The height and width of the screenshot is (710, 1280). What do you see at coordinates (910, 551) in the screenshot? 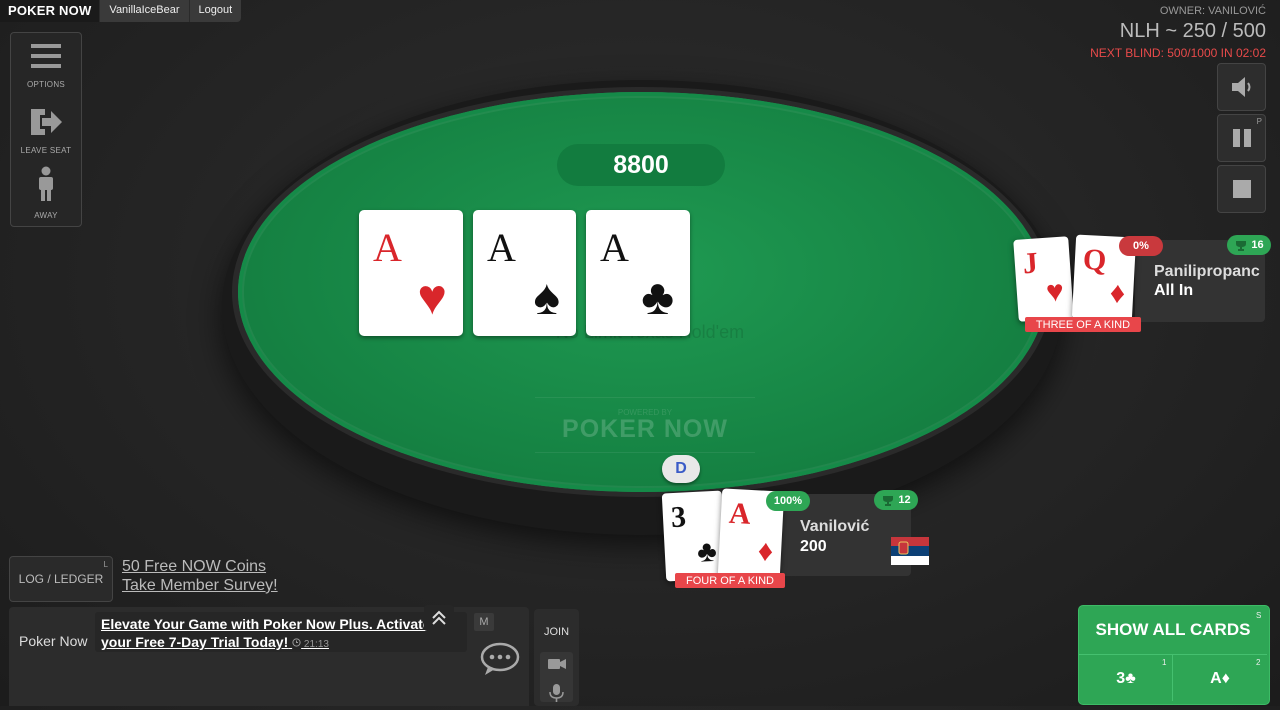
I see `serbia-flag-icon` at bounding box center [910, 551].